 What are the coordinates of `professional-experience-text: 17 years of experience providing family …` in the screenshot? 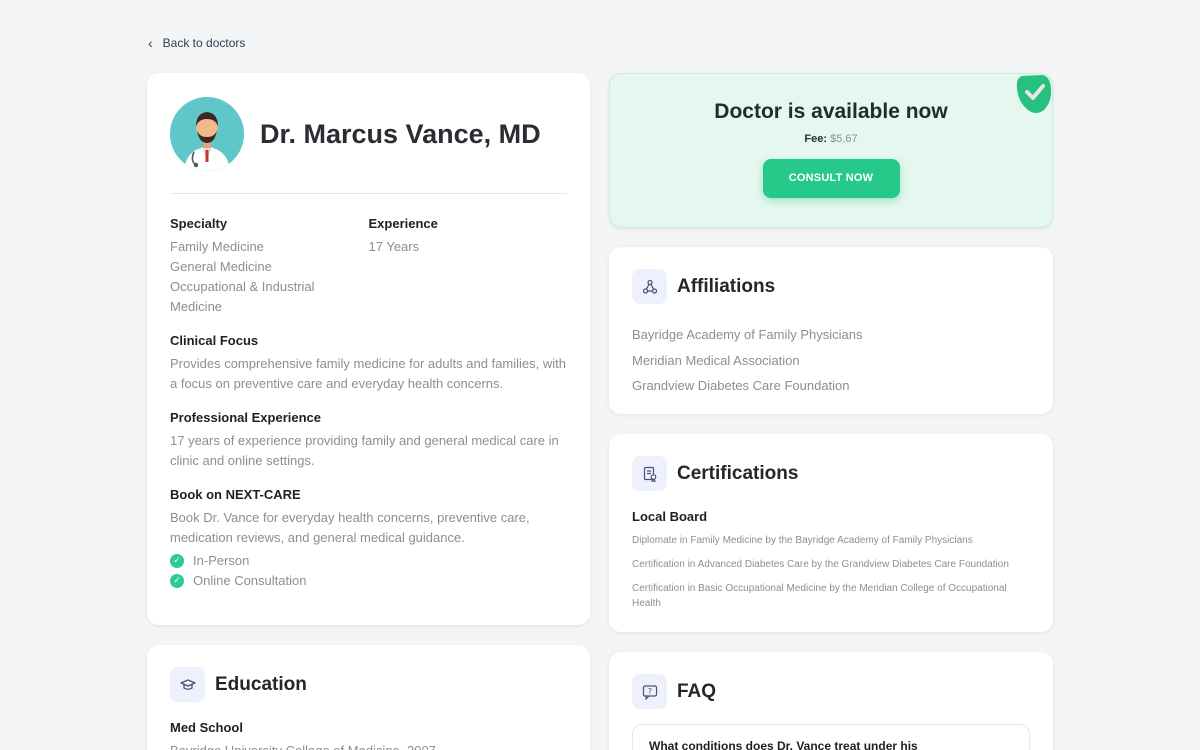 It's located at (364, 450).